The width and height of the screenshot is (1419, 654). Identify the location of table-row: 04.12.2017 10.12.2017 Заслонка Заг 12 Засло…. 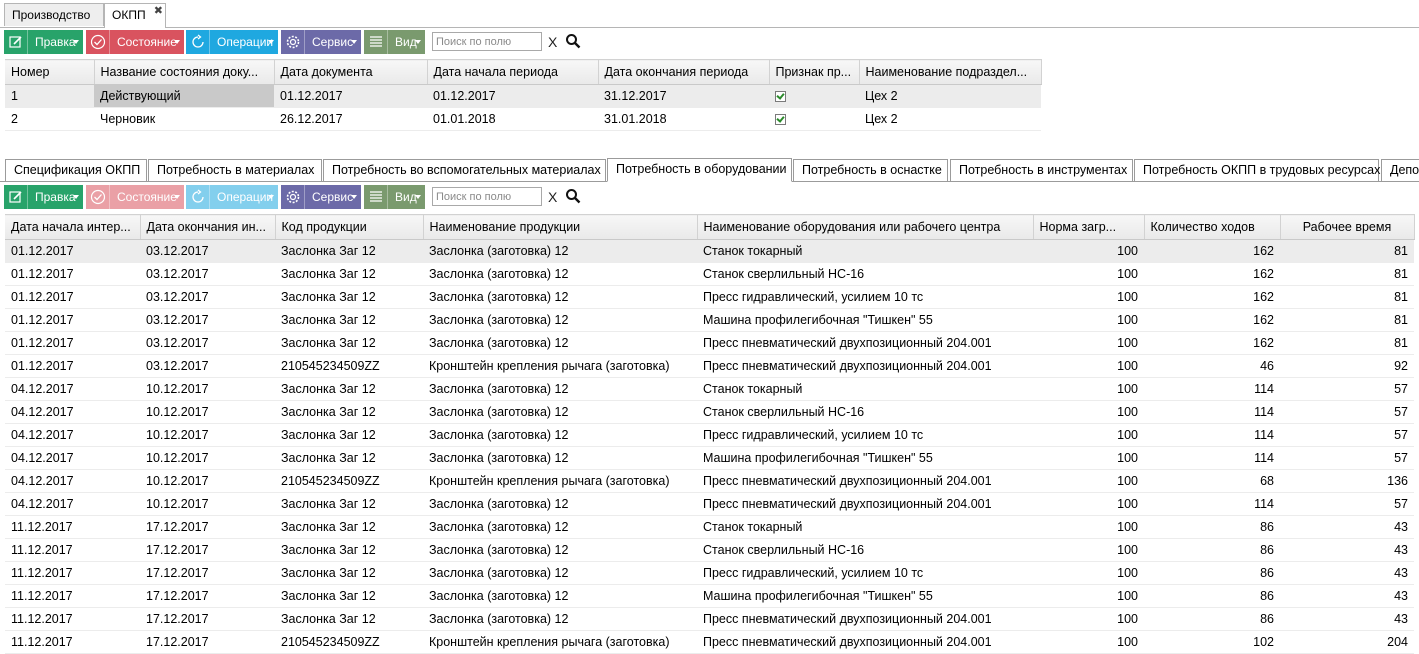
(709, 504).